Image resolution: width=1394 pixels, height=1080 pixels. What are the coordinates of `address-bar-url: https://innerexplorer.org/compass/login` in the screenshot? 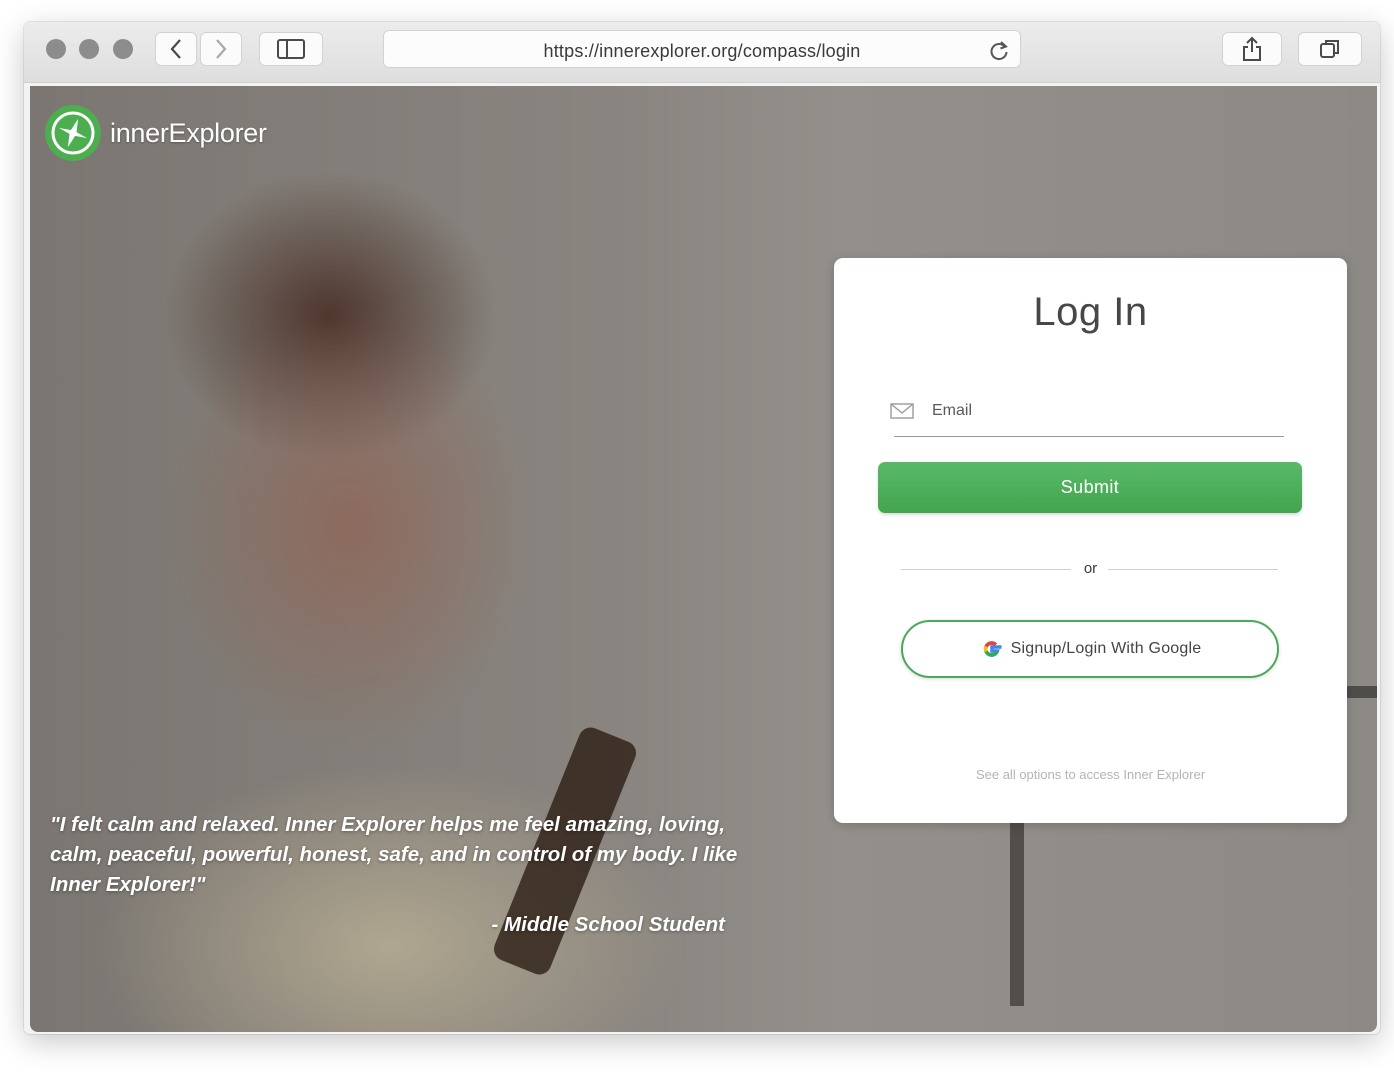 It's located at (702, 51).